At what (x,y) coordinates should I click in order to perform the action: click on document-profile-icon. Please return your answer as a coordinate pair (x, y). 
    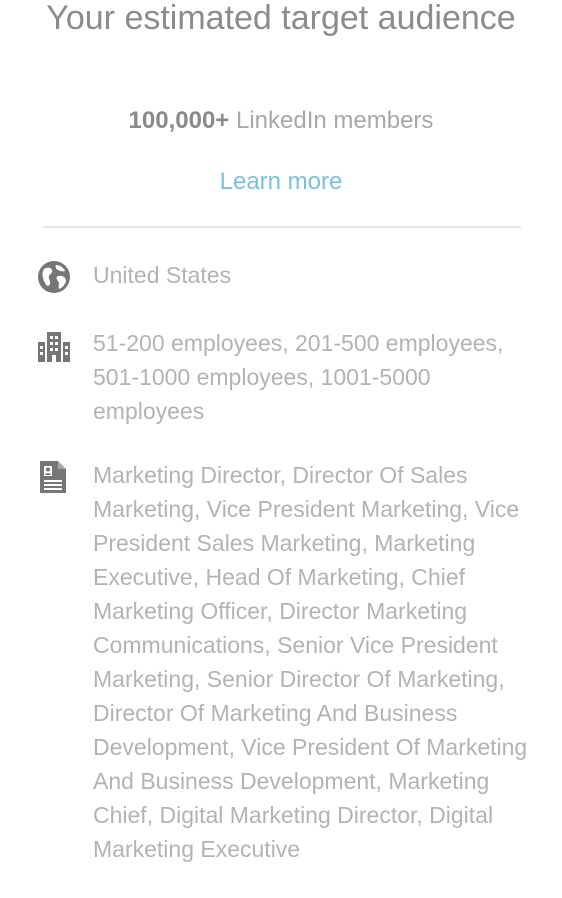
    Looking at the image, I should click on (56, 477).